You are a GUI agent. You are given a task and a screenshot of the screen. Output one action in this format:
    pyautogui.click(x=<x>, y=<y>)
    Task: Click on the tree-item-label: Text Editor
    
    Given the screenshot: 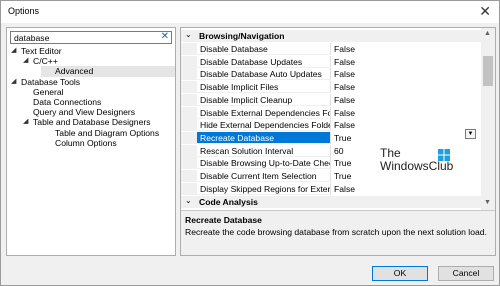 What is the action you would take?
    pyautogui.click(x=41, y=51)
    